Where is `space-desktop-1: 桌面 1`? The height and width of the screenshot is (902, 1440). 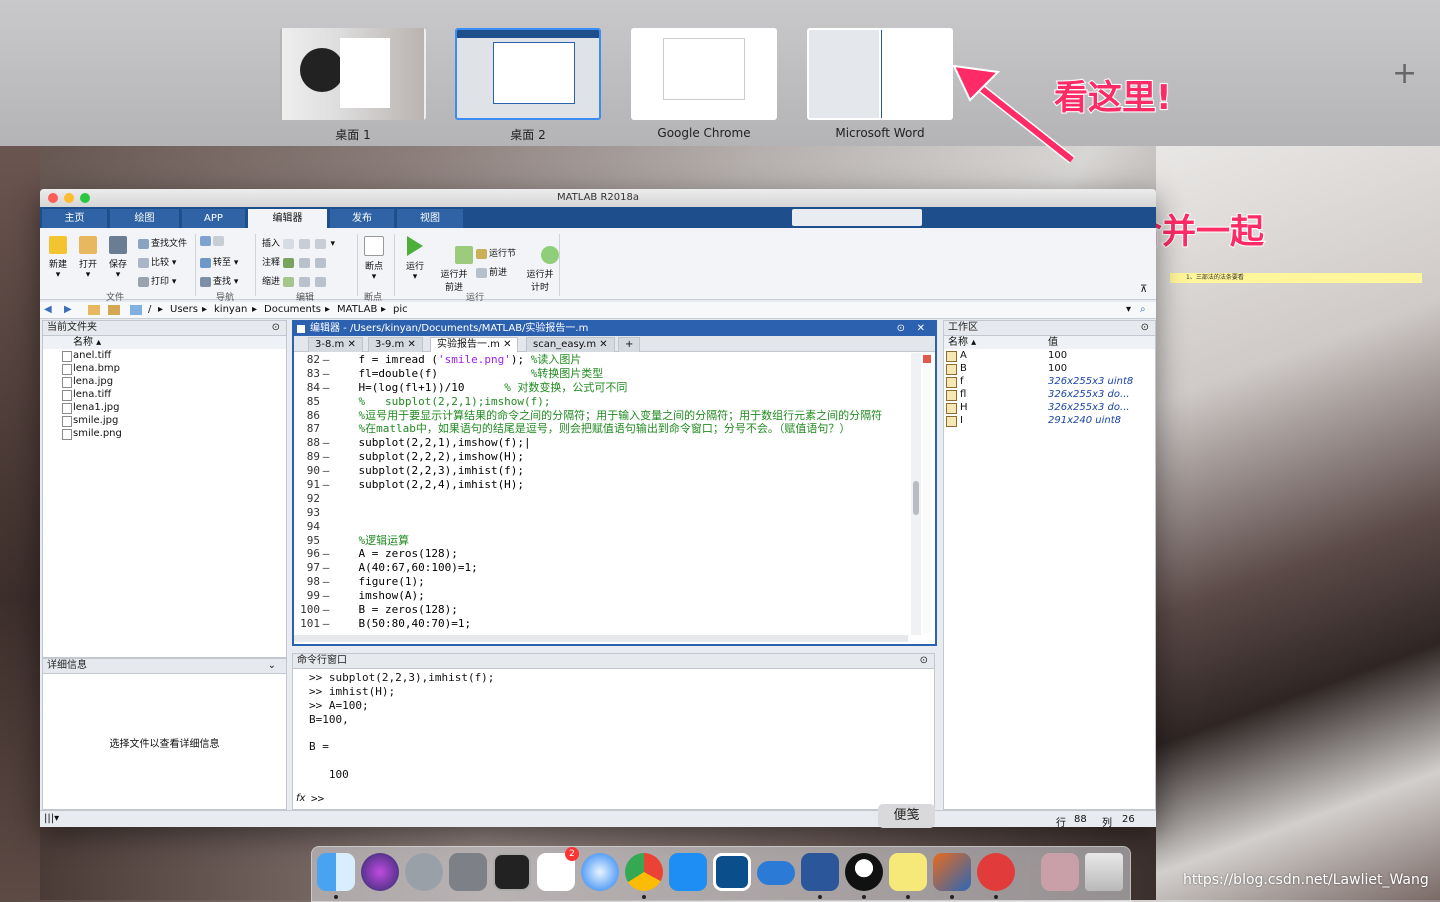 space-desktop-1: 桌面 1 is located at coordinates (353, 85).